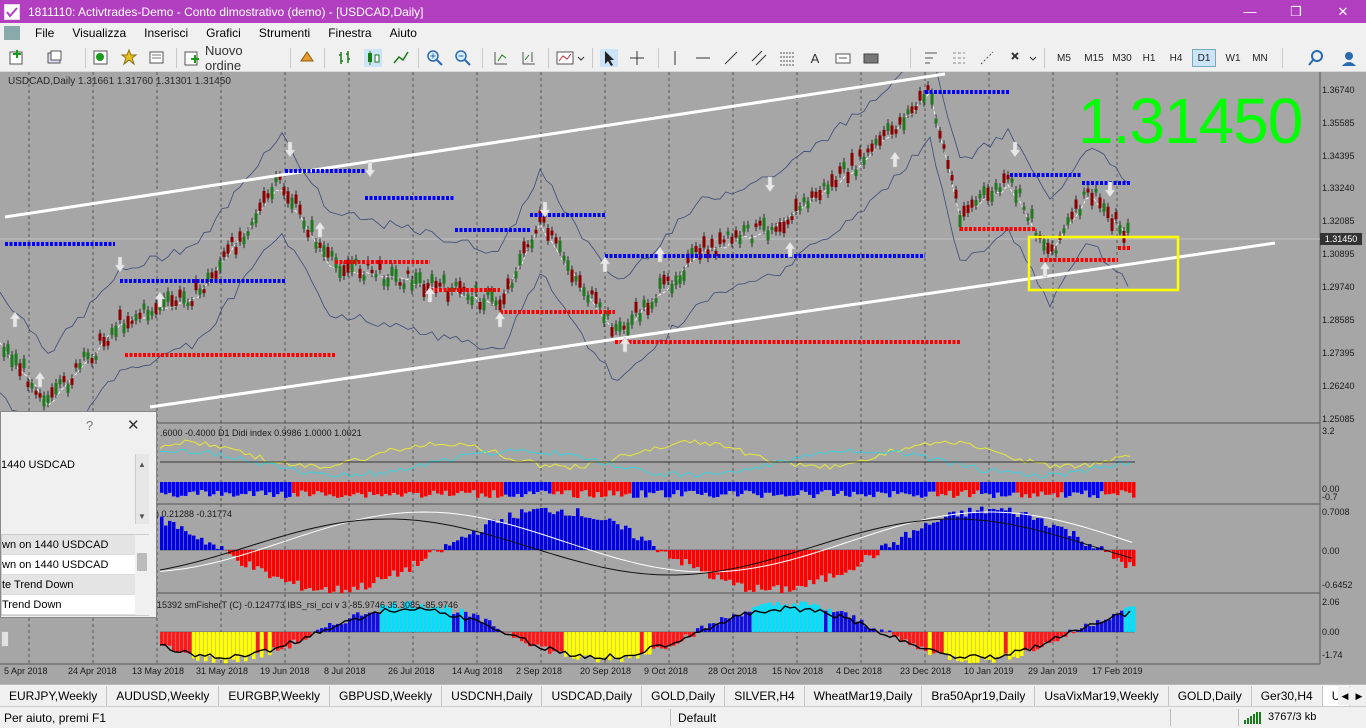 This screenshot has width=1366, height=728. Describe the element at coordinates (75, 585) in the screenshot. I see `list-item: te Trend Down` at that location.